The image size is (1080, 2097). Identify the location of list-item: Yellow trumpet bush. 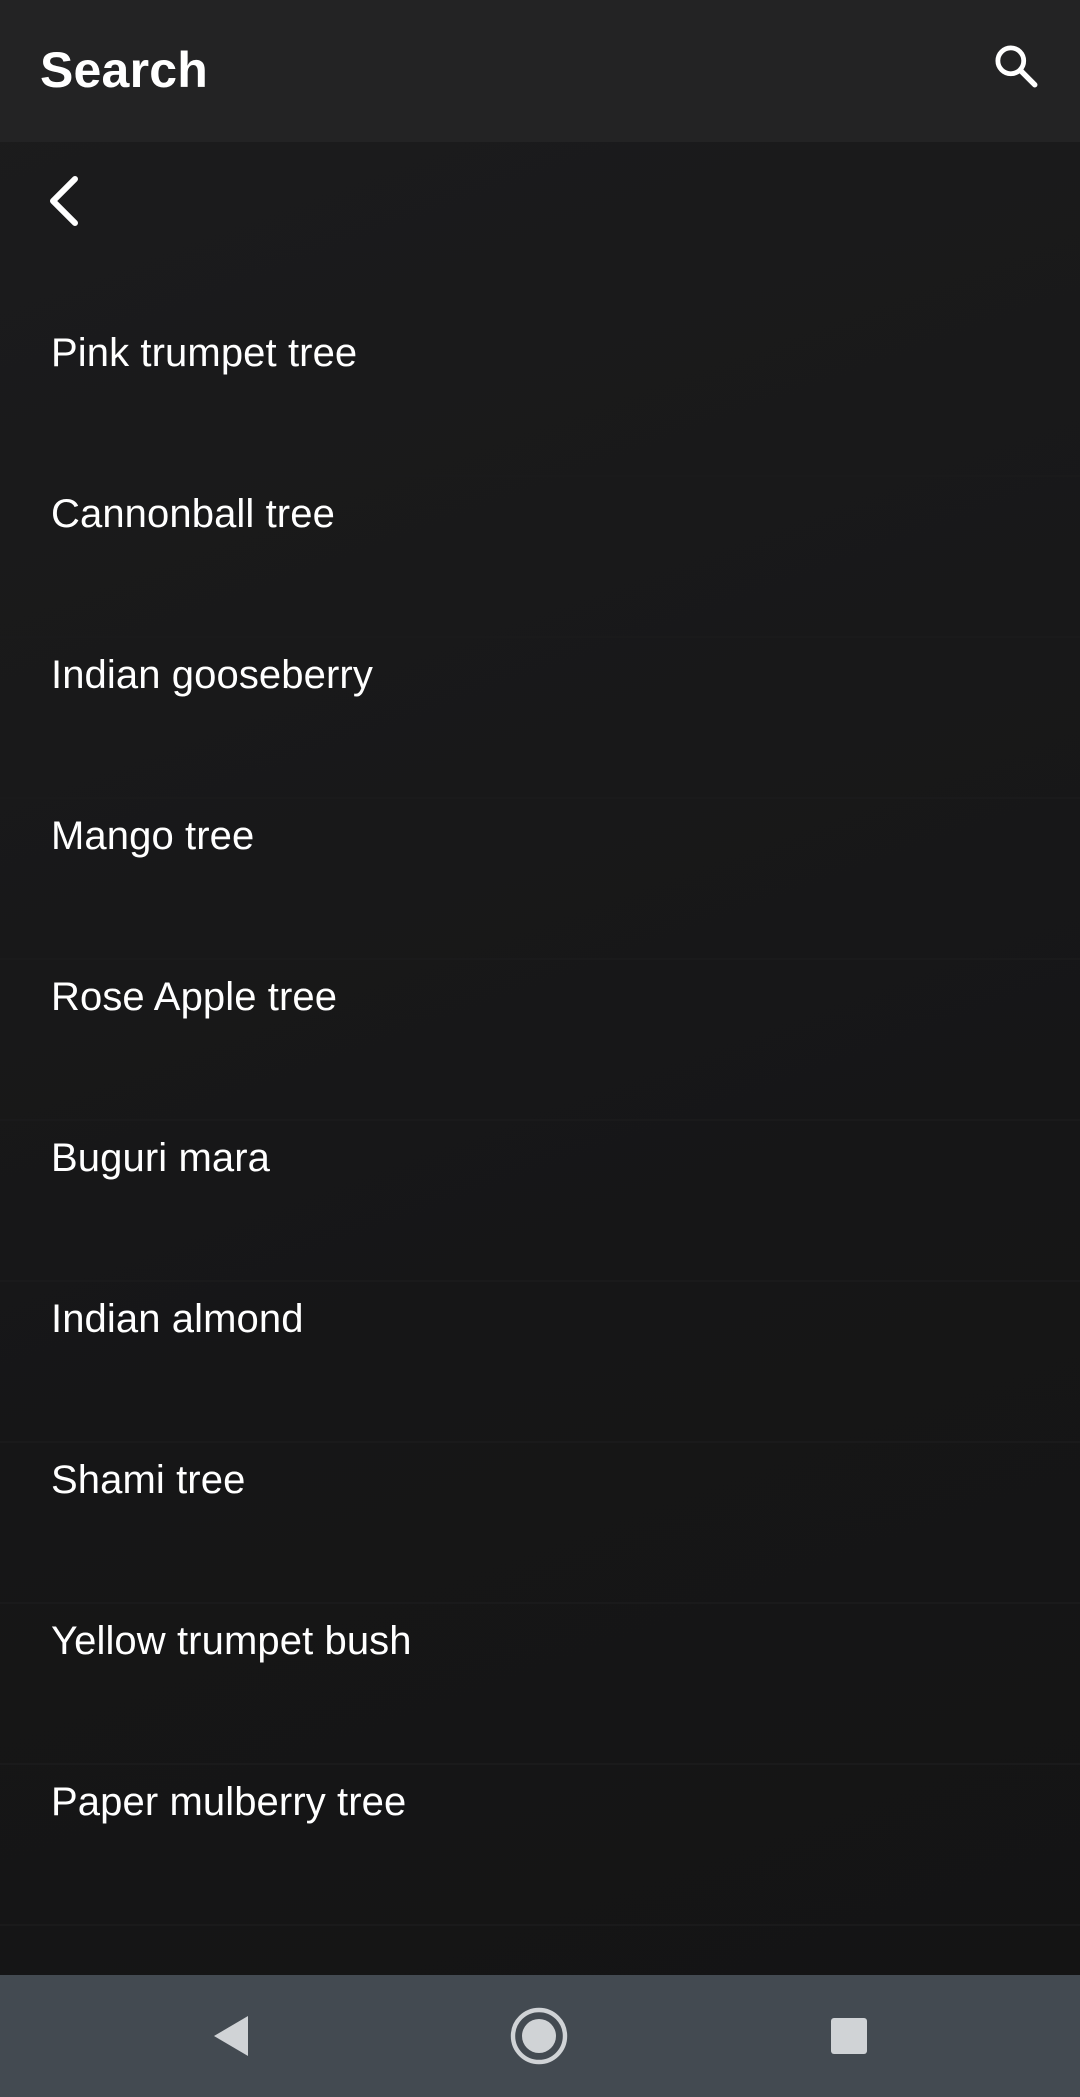
(540, 1684).